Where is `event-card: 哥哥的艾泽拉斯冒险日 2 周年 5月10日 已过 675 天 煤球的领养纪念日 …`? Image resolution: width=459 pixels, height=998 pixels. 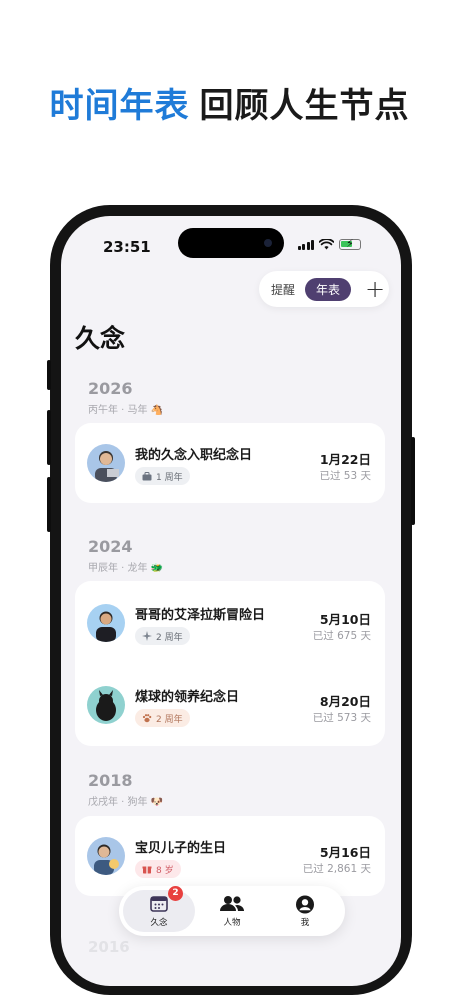
event-card: 哥哥的艾泽拉斯冒险日 2 周年 5月10日 已过 675 天 煤球的领养纪念日 … is located at coordinates (230, 663).